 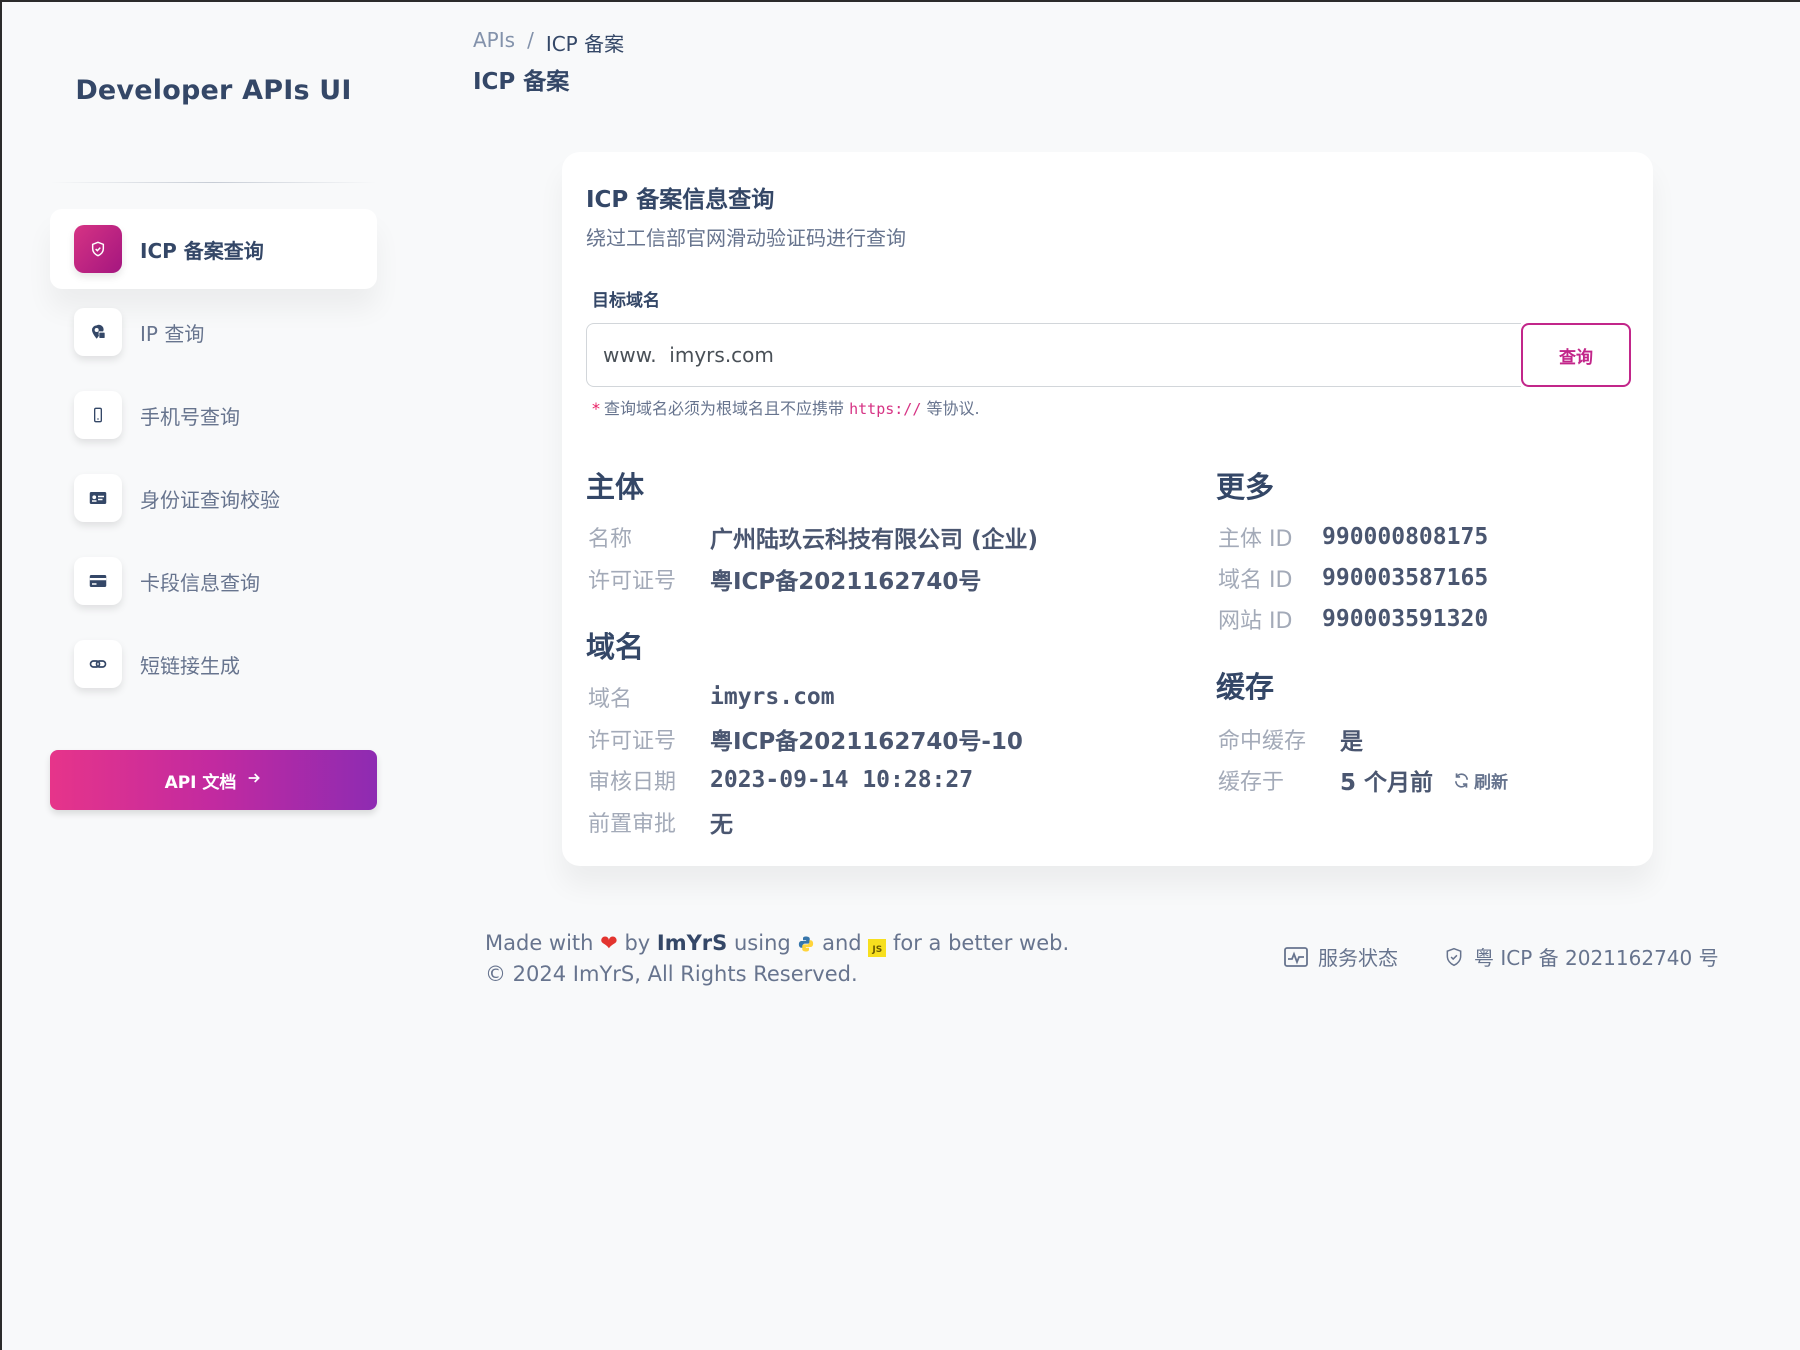 I want to click on api-docs-button: API 文档, so click(x=213, y=780).